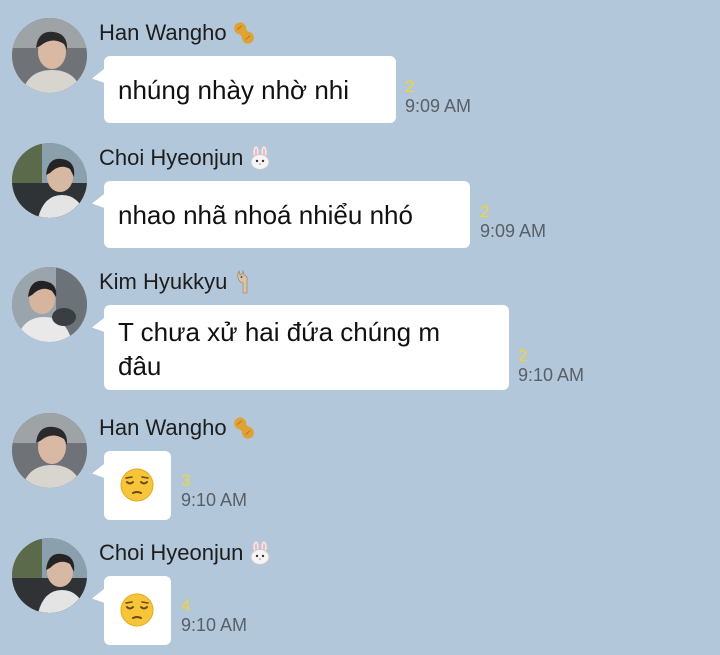  Describe the element at coordinates (250, 89) in the screenshot. I see `message-bubble: nhúng nhày nhờ nhi` at that location.